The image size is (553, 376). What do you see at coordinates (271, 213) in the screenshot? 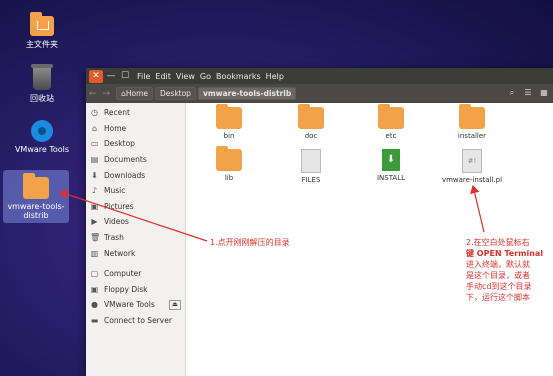
I see `annotation-arrows` at bounding box center [271, 213].